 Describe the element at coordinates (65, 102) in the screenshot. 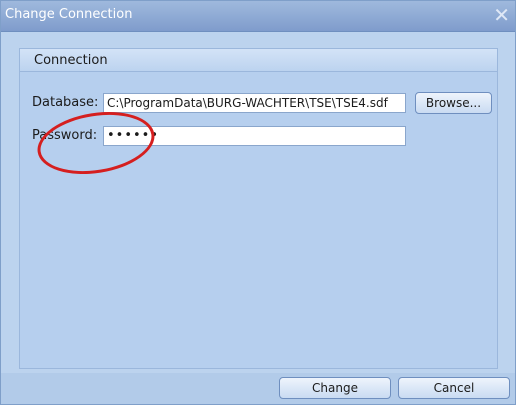

I see `database-label: Database:` at that location.